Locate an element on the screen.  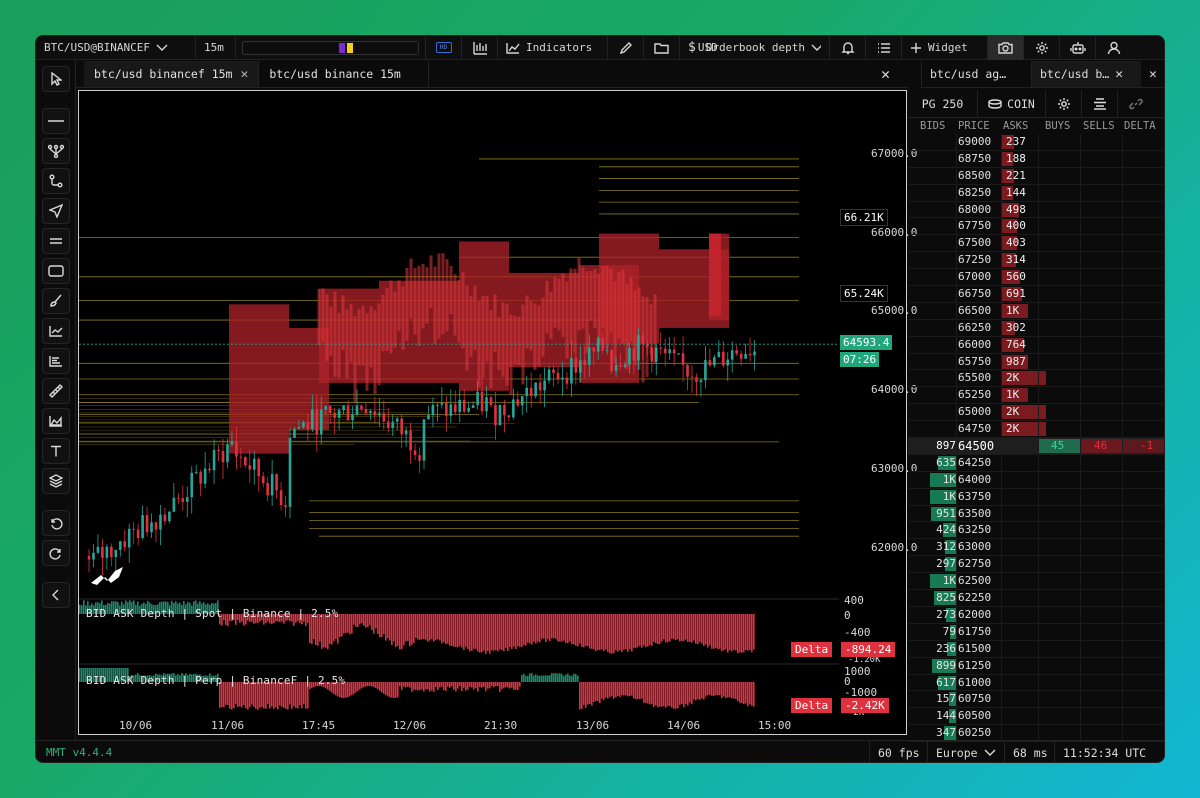
measure-tool is located at coordinates (56, 391).